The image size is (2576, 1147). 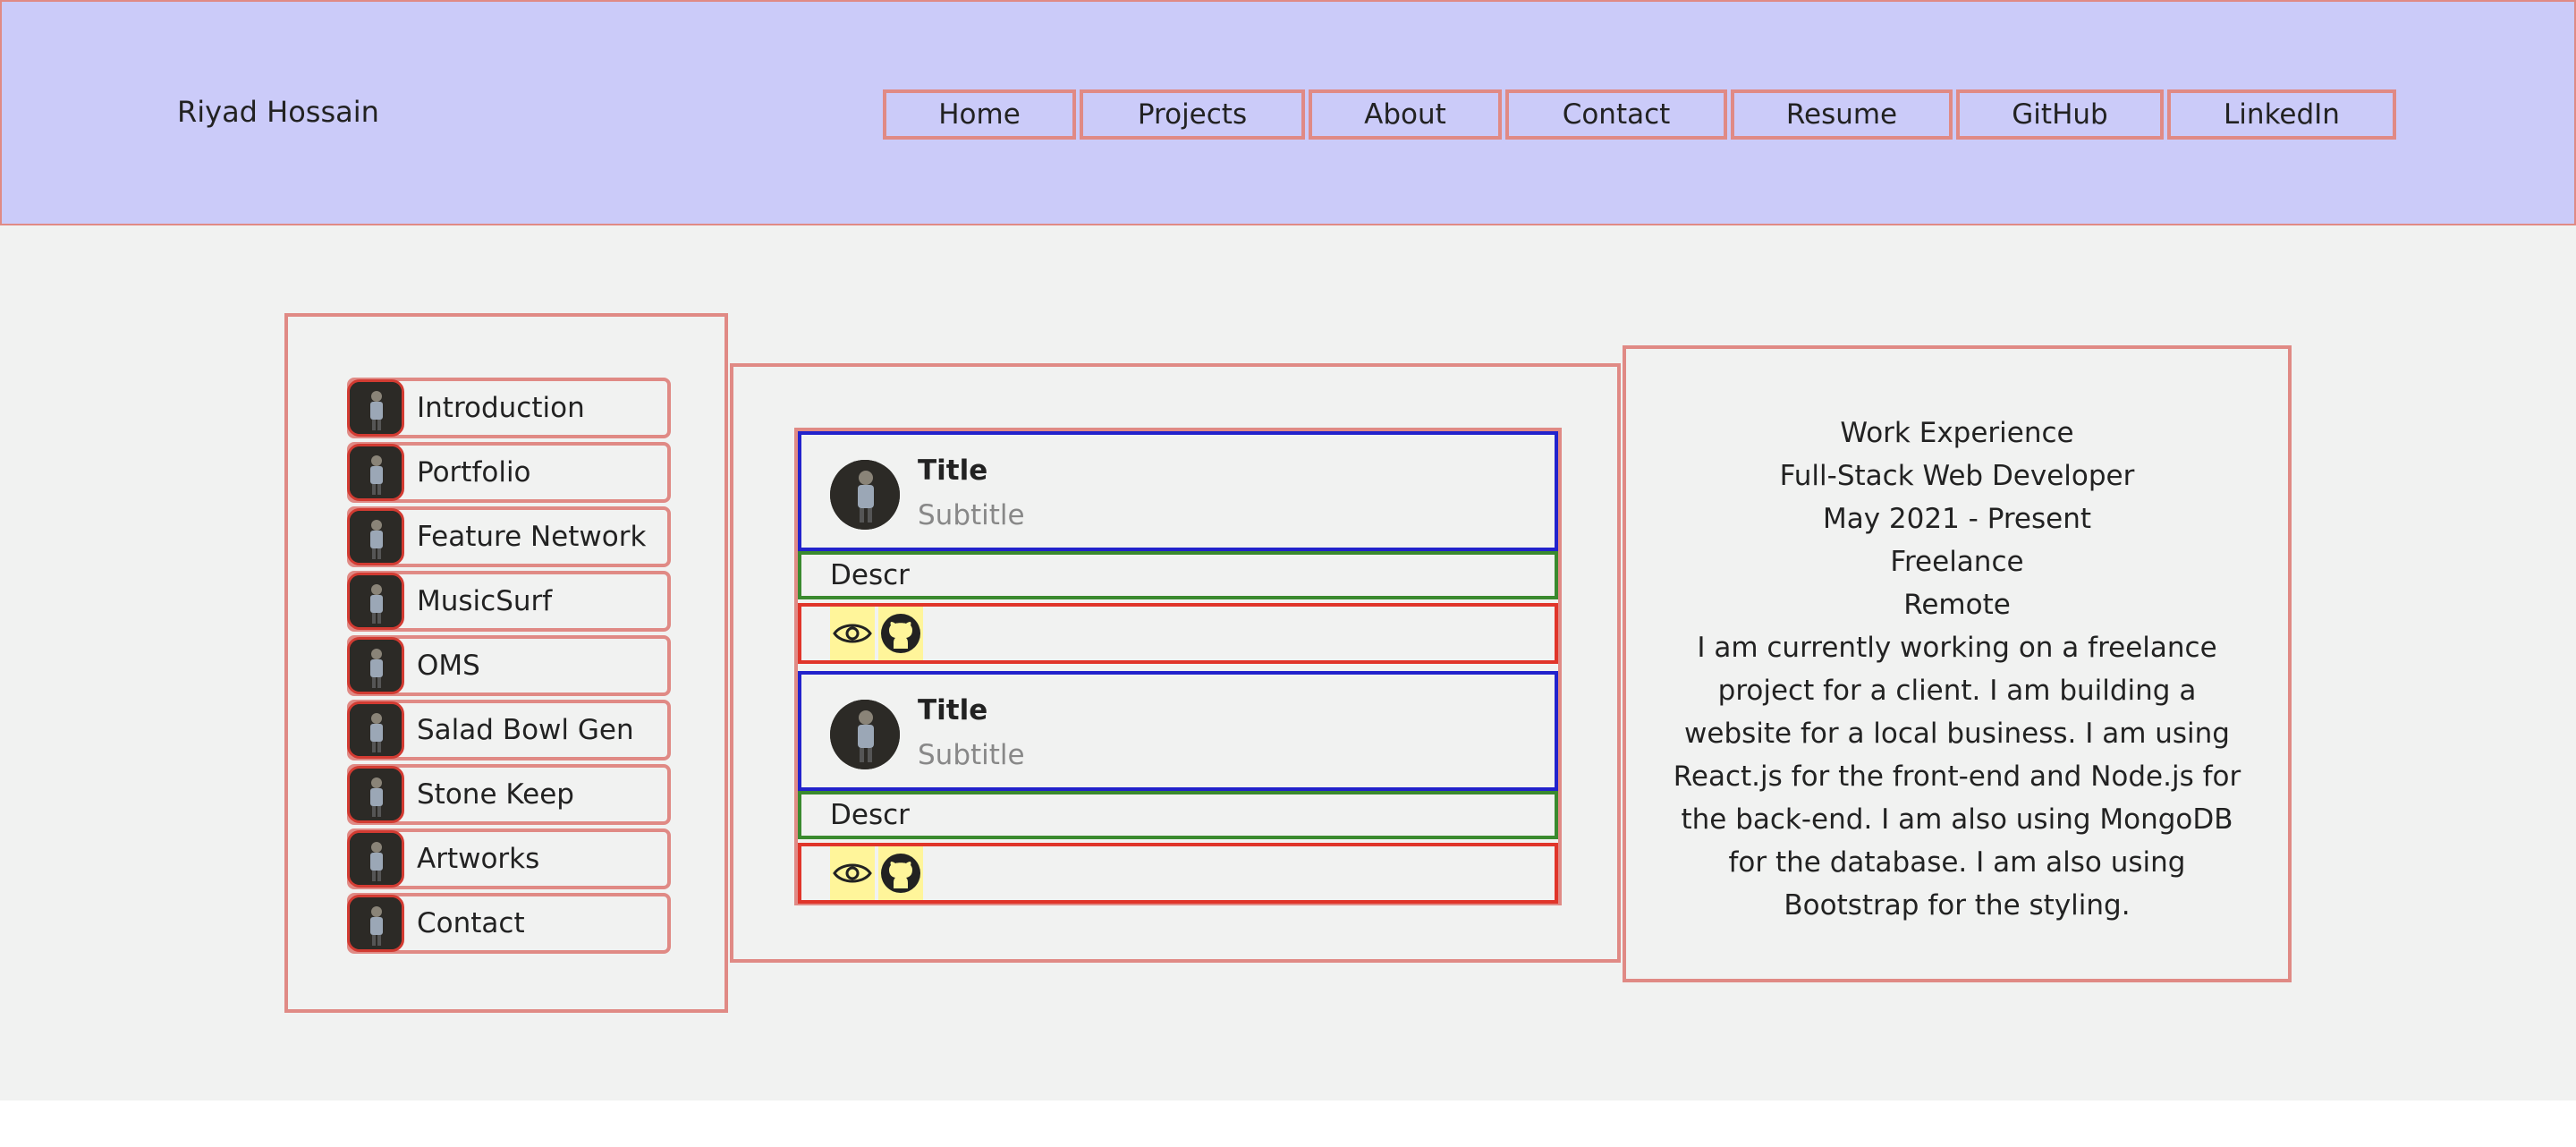 I want to click on sidebar-item-label: Portfolio, so click(x=474, y=472).